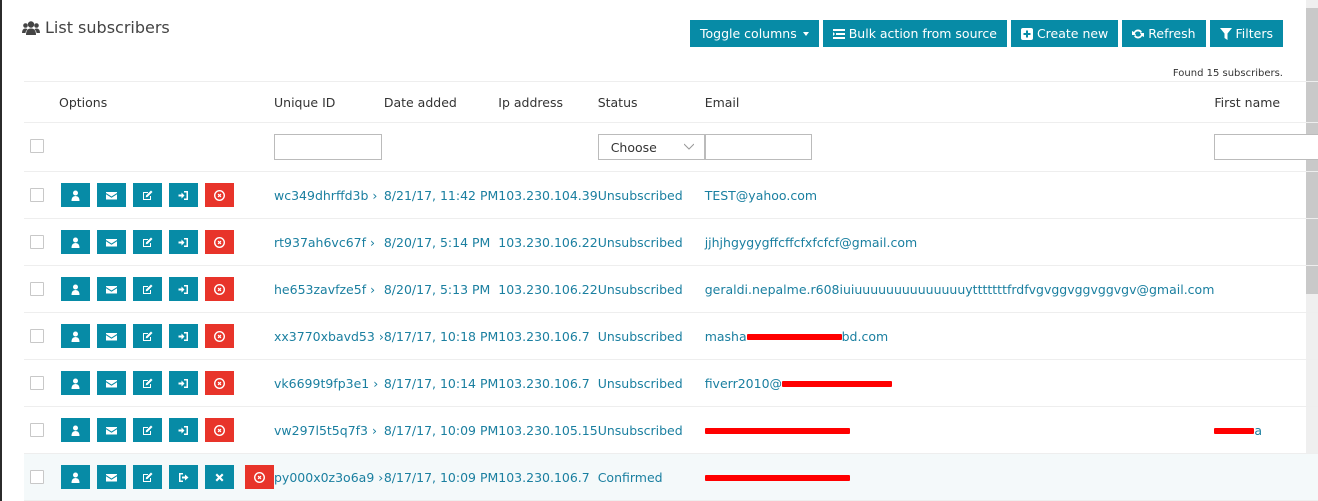 The image size is (1318, 501). I want to click on unique-id-link: wc349dhrffd3b, so click(325, 195).